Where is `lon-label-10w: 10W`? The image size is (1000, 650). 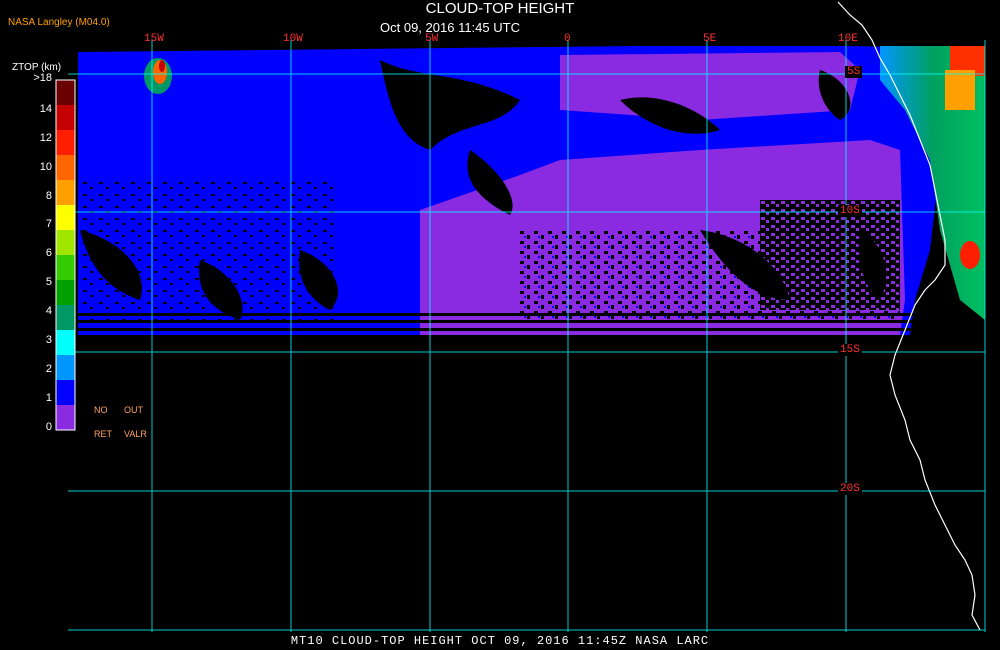
lon-label-10w: 10W is located at coordinates (293, 39).